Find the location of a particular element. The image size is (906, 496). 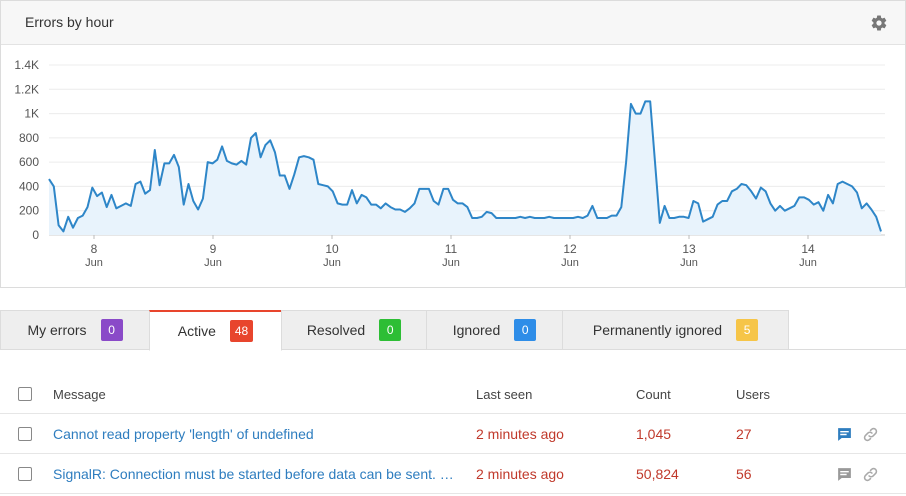

table-header: Message Last seen Count Users is located at coordinates (453, 394).